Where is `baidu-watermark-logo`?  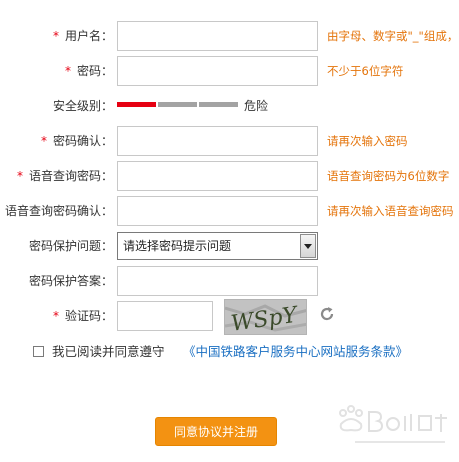
baidu-watermark-logo is located at coordinates (394, 426).